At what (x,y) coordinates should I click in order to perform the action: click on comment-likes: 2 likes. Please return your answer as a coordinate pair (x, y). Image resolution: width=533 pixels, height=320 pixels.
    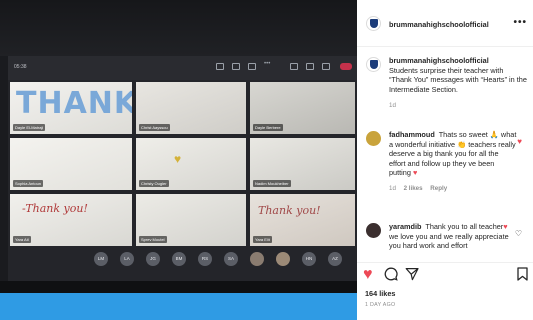
    Looking at the image, I should click on (413, 188).